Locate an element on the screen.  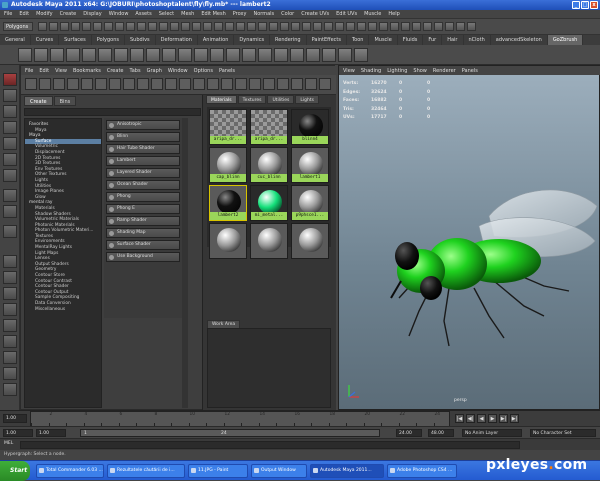
main-menu-item: Muscle is located at coordinates (372, 14).